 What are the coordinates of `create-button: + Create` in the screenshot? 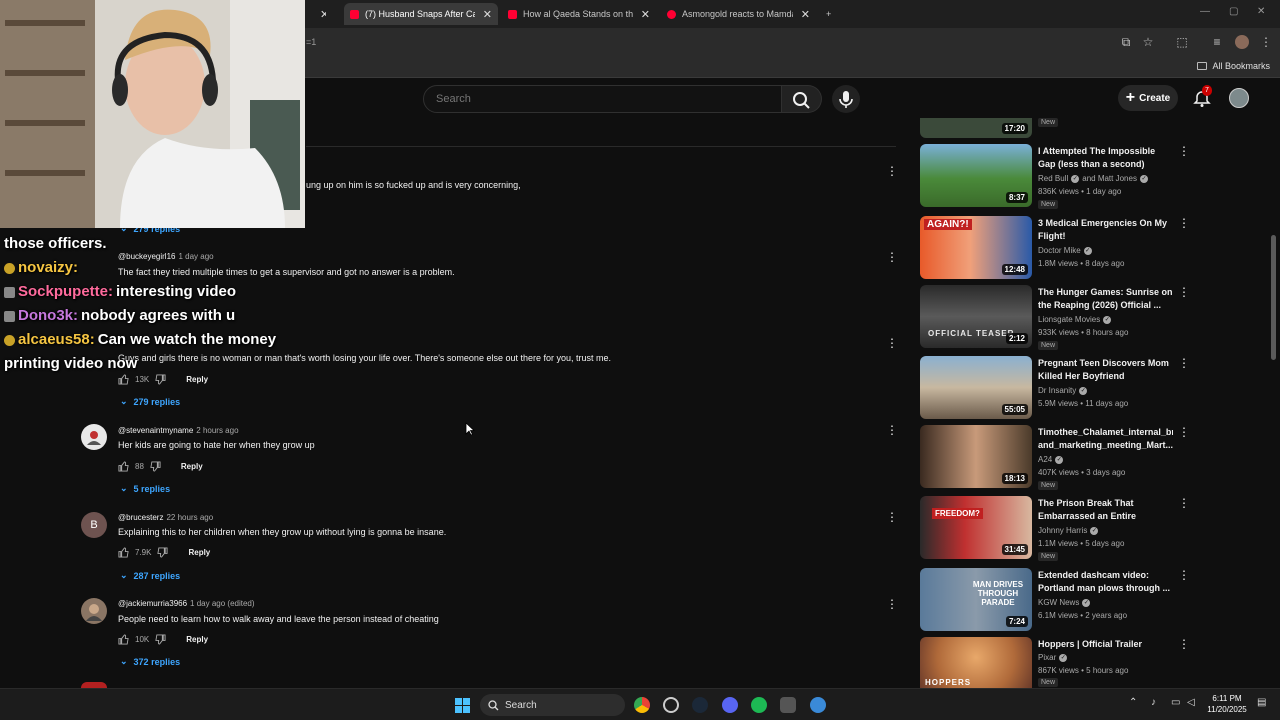 It's located at (1148, 98).